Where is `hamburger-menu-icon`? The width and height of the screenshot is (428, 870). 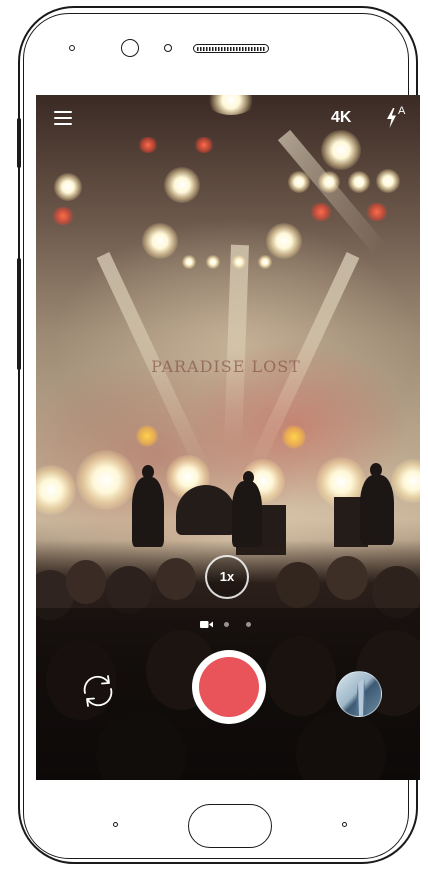 hamburger-menu-icon is located at coordinates (63, 118).